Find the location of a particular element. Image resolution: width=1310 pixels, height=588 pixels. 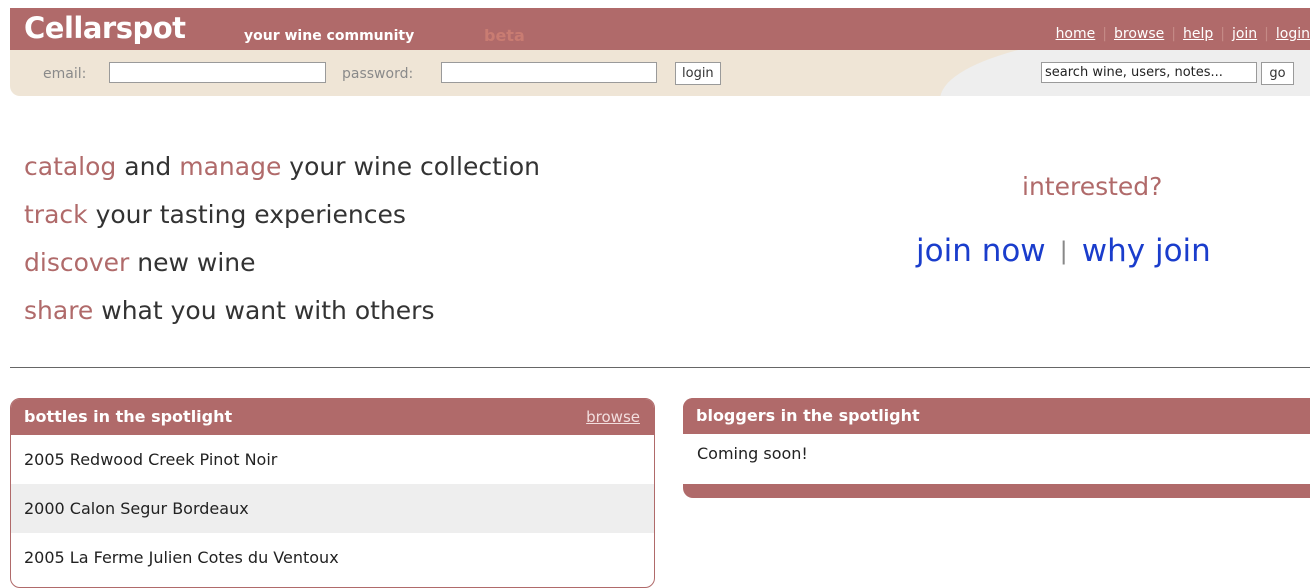

bottle-item: 2005 Redwood Creek Pinot Noir is located at coordinates (332, 459).